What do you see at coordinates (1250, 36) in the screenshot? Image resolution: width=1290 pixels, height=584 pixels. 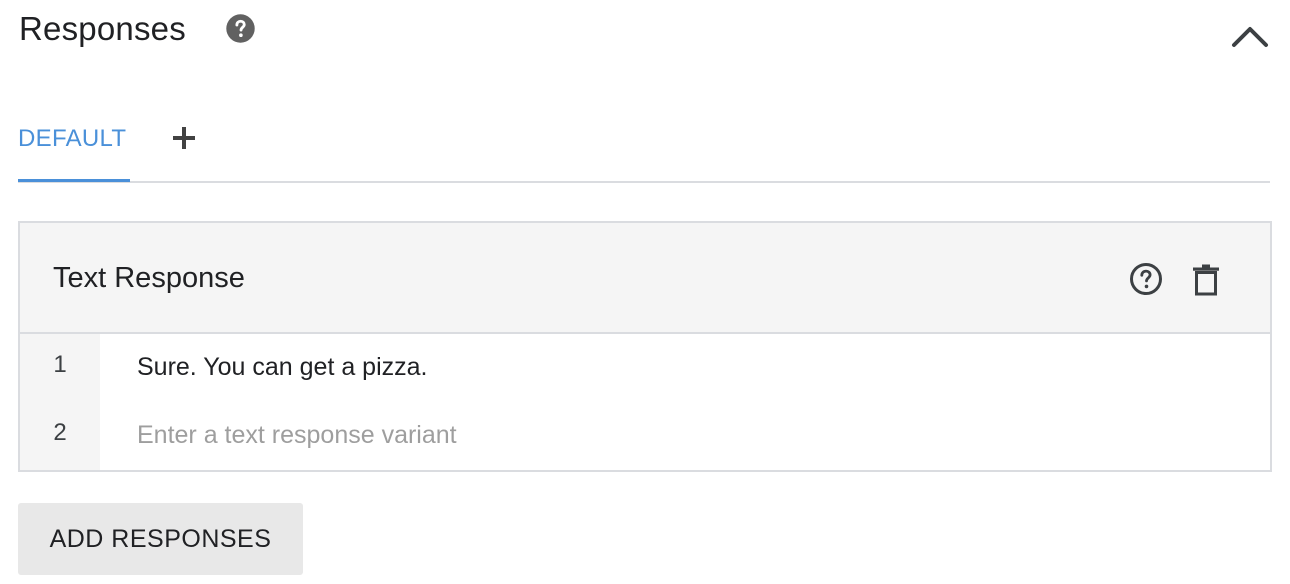 I see `chevron-up-icon` at bounding box center [1250, 36].